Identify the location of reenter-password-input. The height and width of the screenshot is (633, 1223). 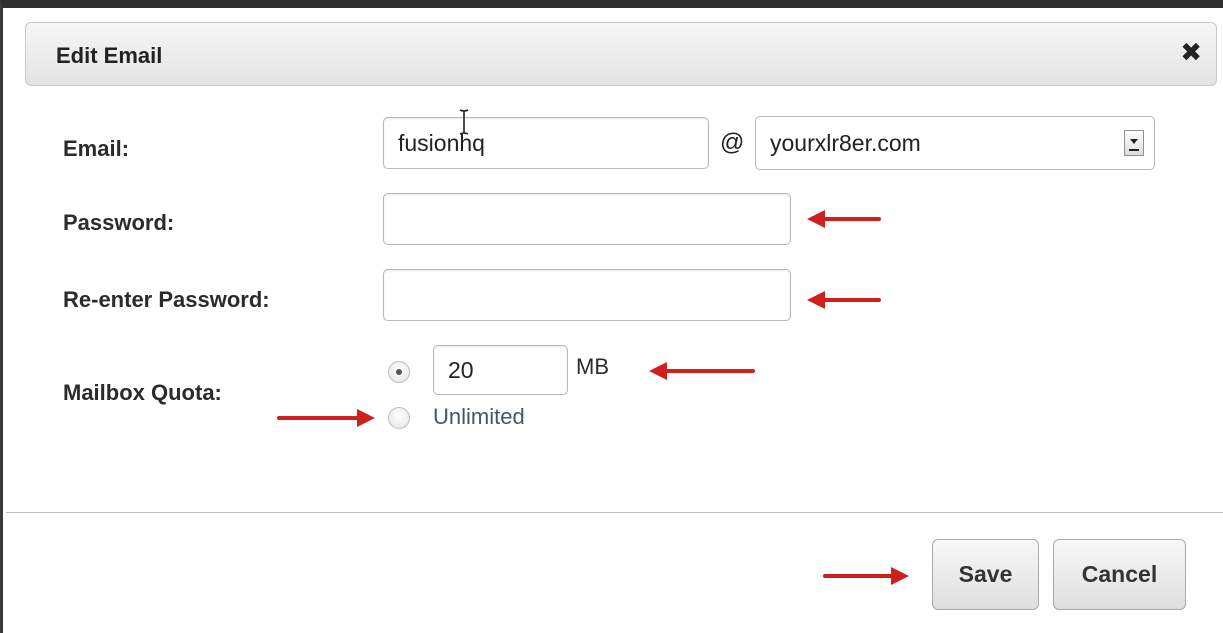
(587, 295).